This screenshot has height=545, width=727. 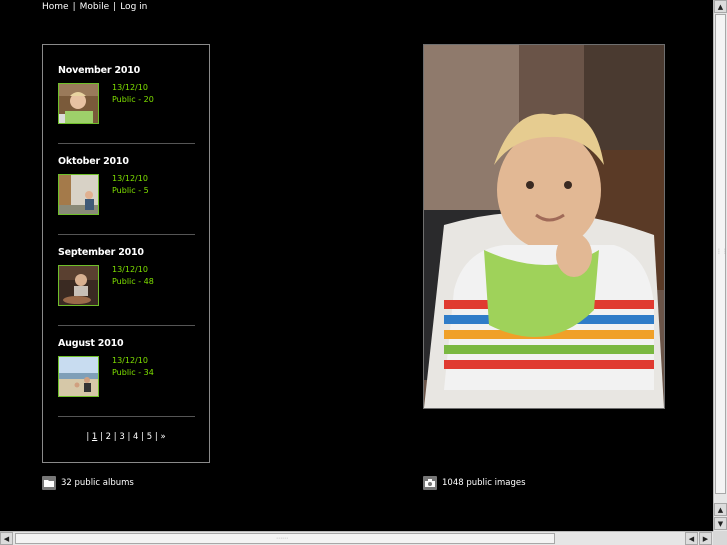 What do you see at coordinates (130, 191) in the screenshot?
I see `album-visibility-count: Public - 5` at bounding box center [130, 191].